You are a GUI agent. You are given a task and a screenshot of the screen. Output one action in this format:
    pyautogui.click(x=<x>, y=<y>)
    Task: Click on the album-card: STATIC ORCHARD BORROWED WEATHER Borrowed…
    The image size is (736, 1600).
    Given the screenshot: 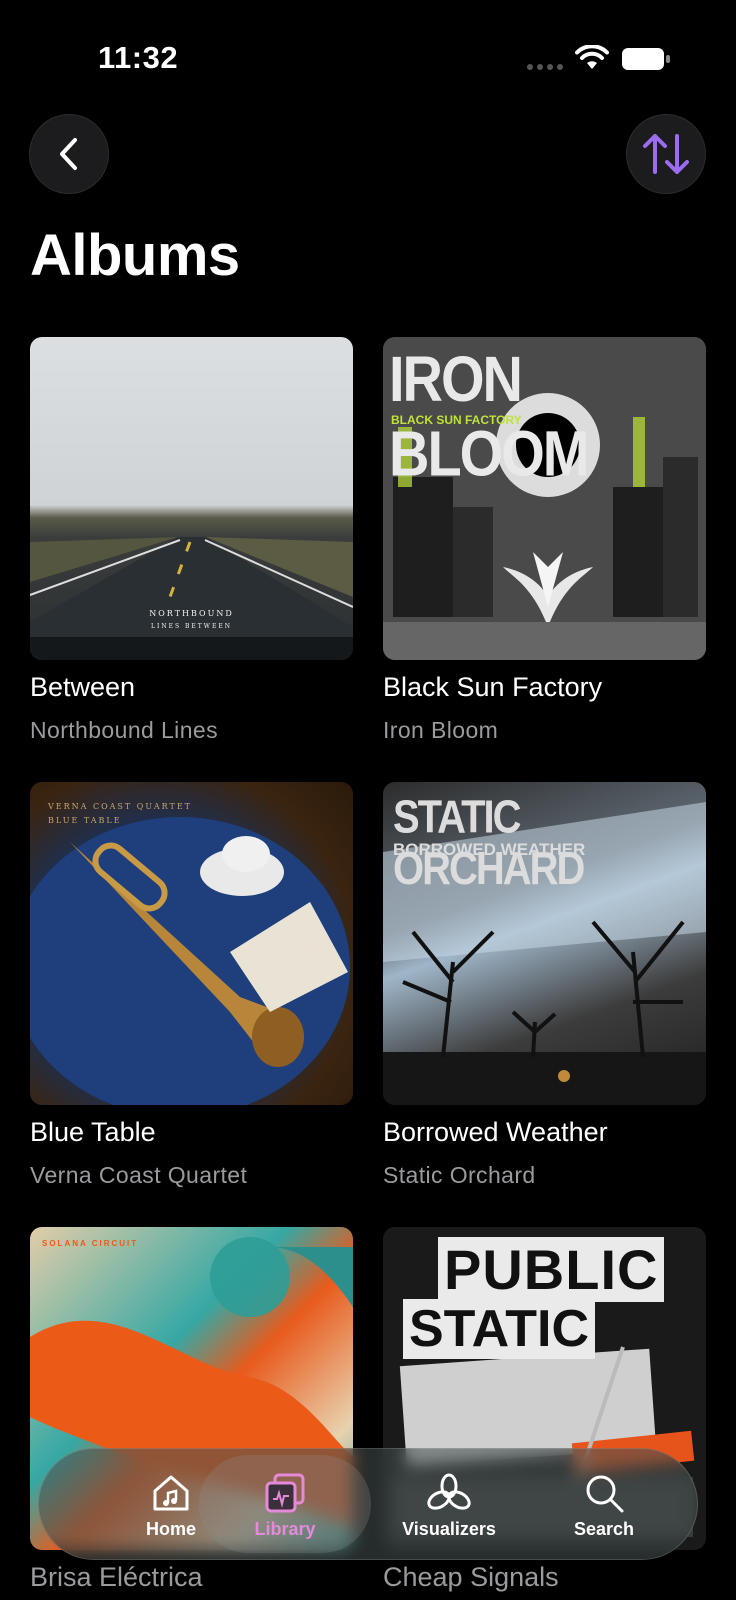 What is the action you would take?
    pyautogui.click(x=544, y=985)
    